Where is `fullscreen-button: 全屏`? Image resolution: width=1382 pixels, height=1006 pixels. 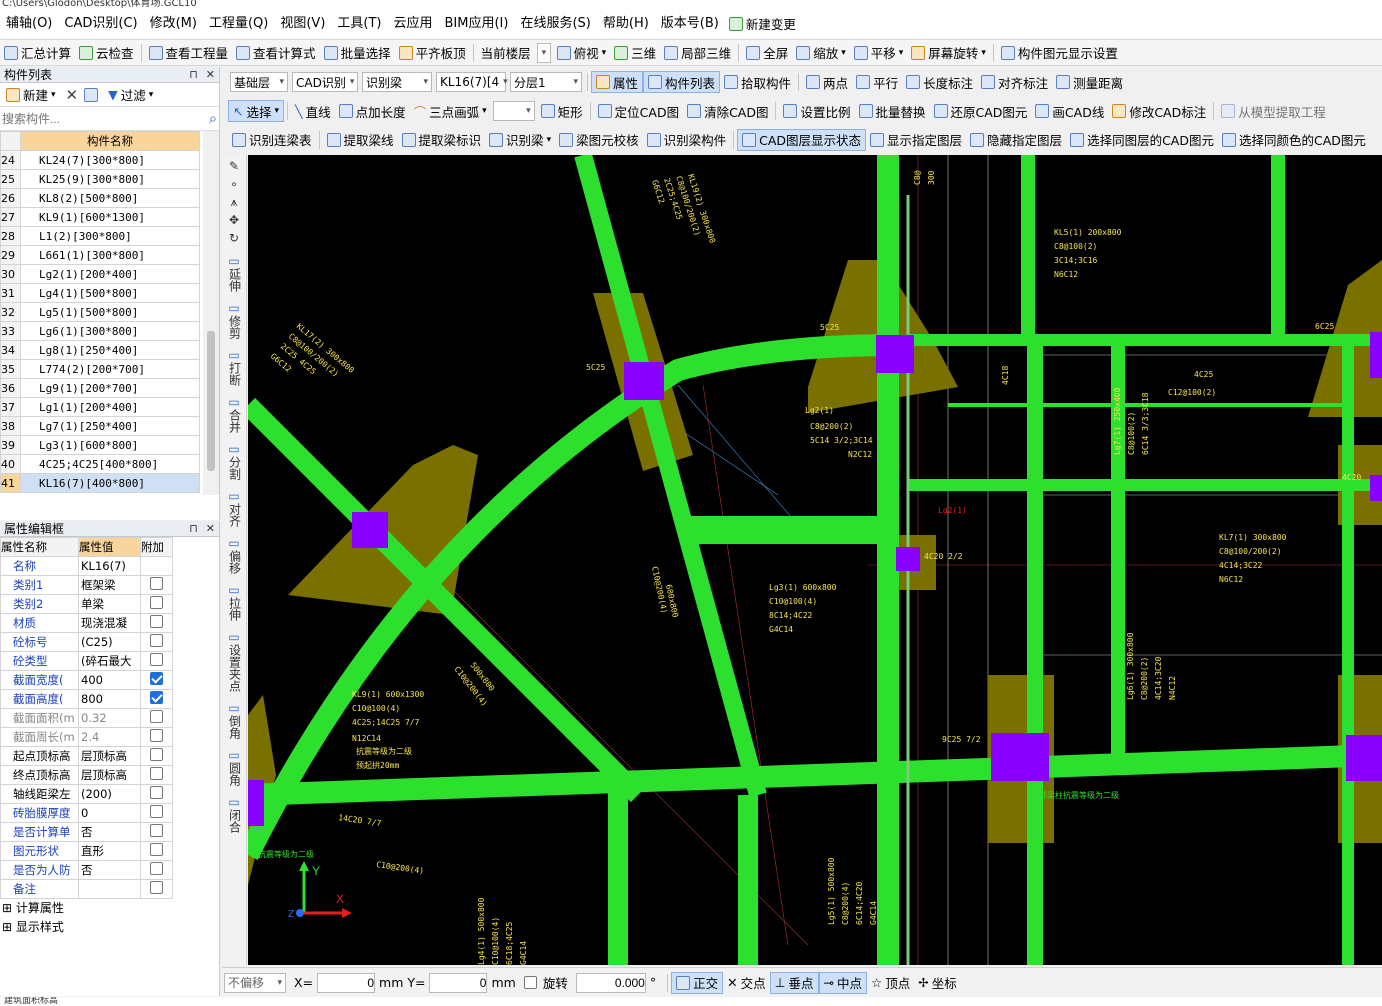 fullscreen-button: 全屏 is located at coordinates (767, 53).